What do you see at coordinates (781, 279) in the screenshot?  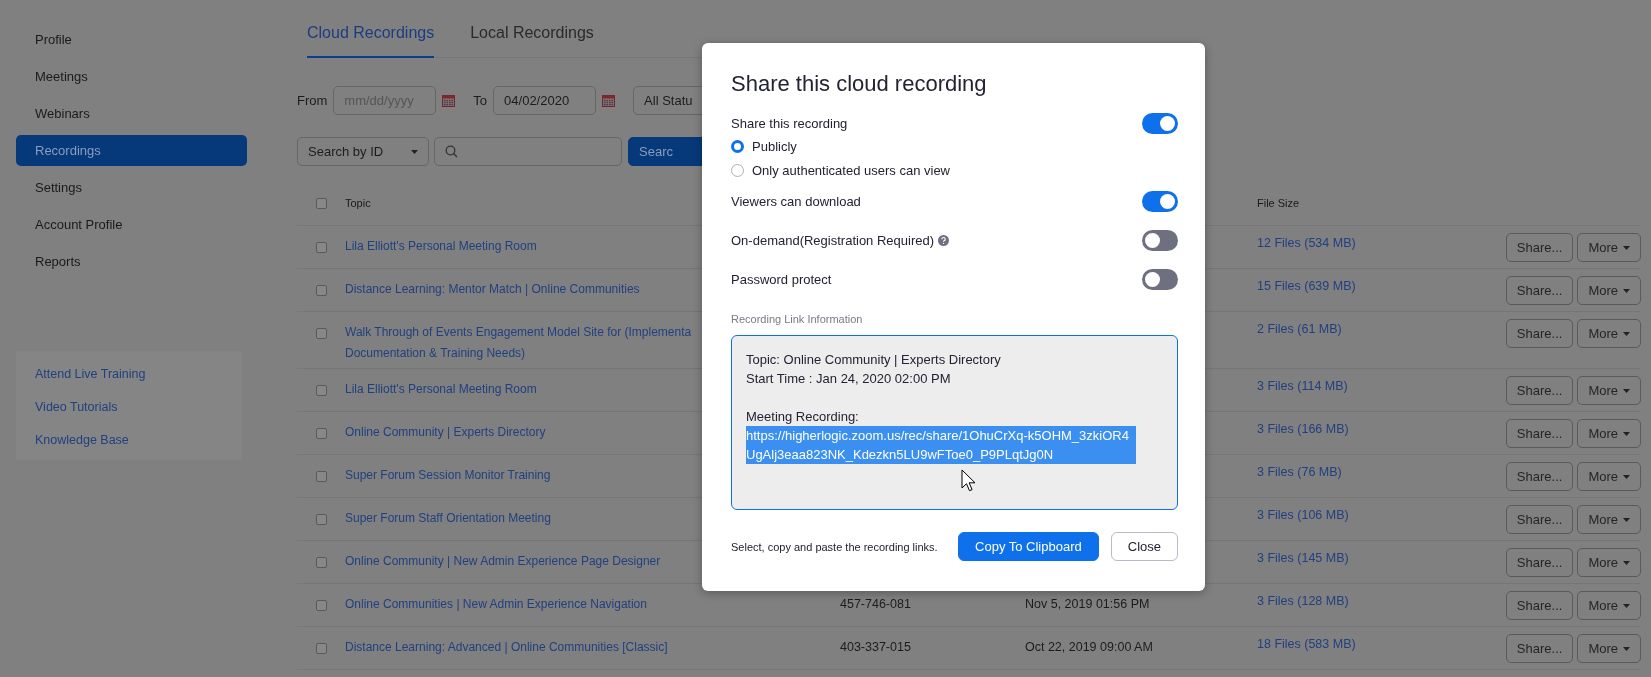 I see `setting-label: Password protect` at bounding box center [781, 279].